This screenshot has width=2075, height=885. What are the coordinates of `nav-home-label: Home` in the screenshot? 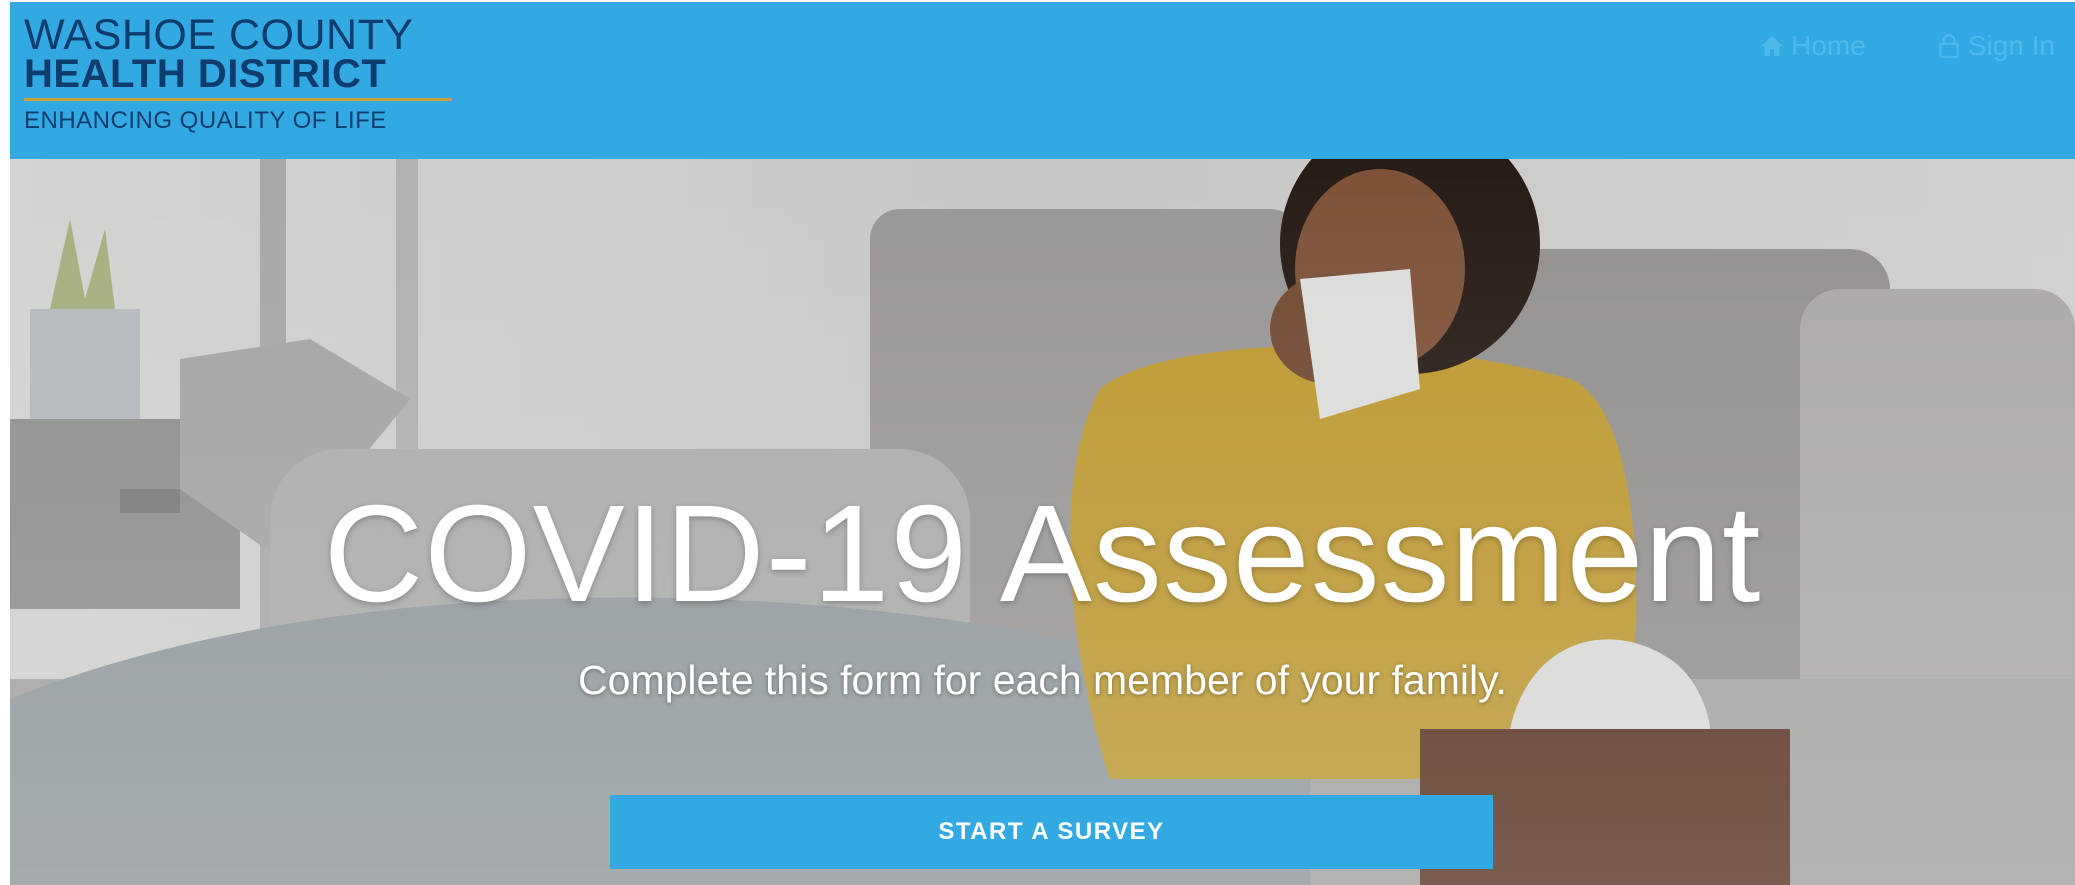 It's located at (1828, 45).